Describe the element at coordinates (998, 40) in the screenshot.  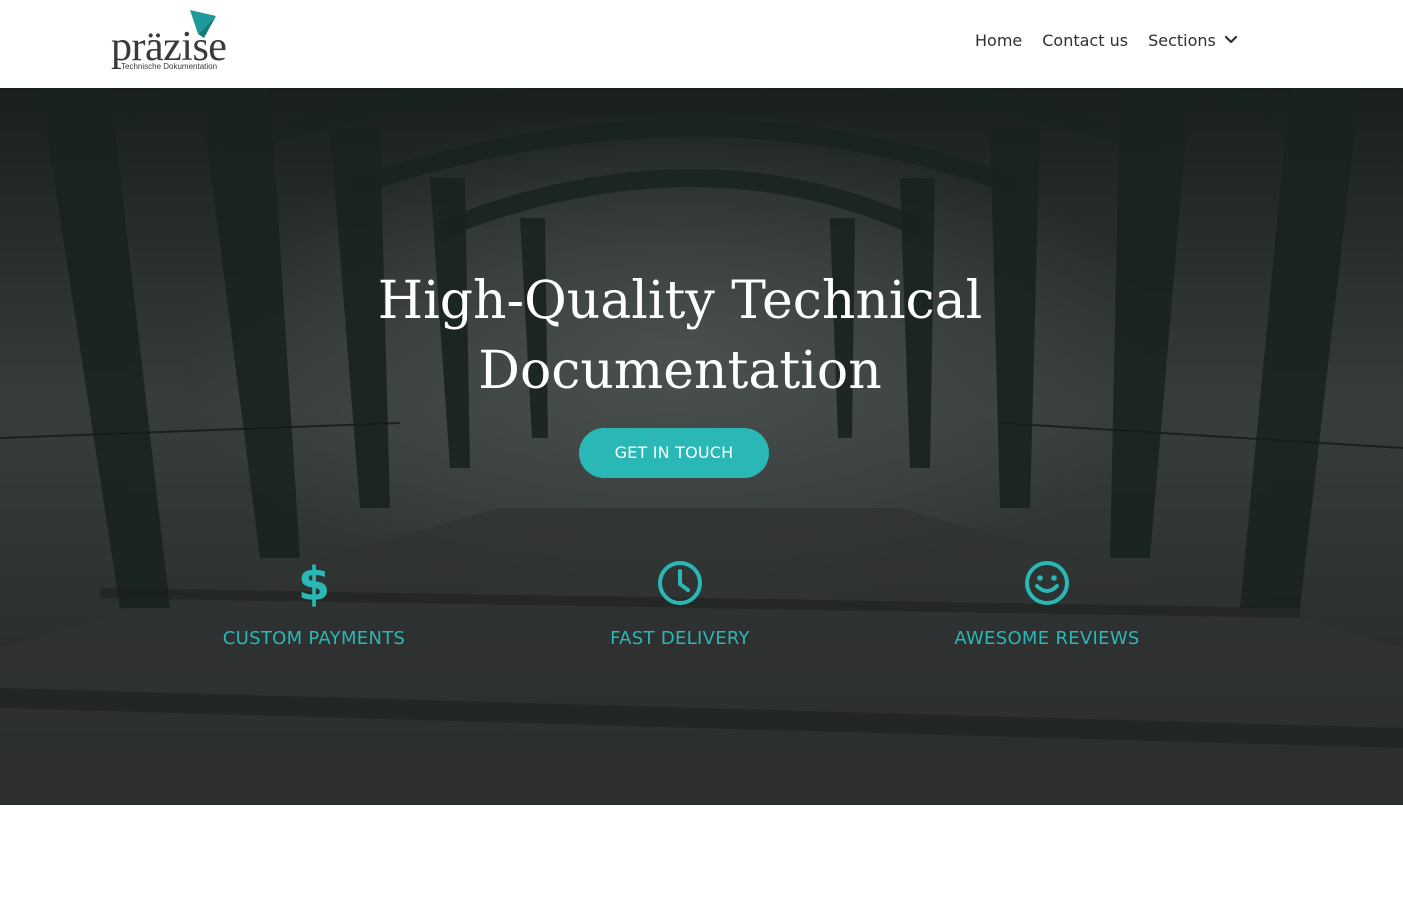
I see `nav-home: Home` at that location.